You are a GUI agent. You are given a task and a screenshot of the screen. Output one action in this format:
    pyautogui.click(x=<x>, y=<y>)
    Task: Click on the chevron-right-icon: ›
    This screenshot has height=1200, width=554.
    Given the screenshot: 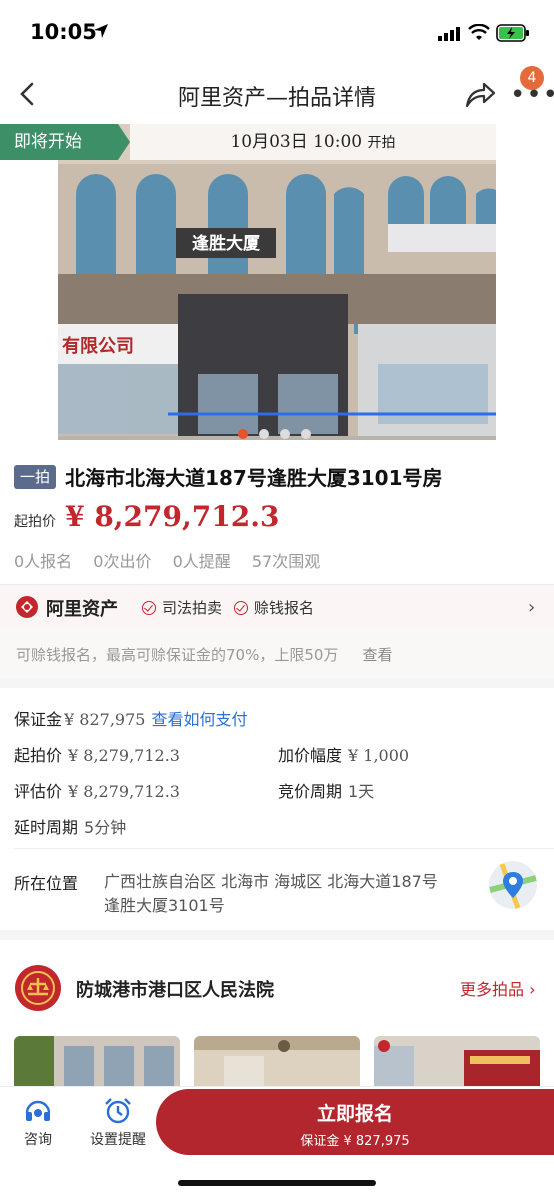 What is the action you would take?
    pyautogui.click(x=531, y=607)
    